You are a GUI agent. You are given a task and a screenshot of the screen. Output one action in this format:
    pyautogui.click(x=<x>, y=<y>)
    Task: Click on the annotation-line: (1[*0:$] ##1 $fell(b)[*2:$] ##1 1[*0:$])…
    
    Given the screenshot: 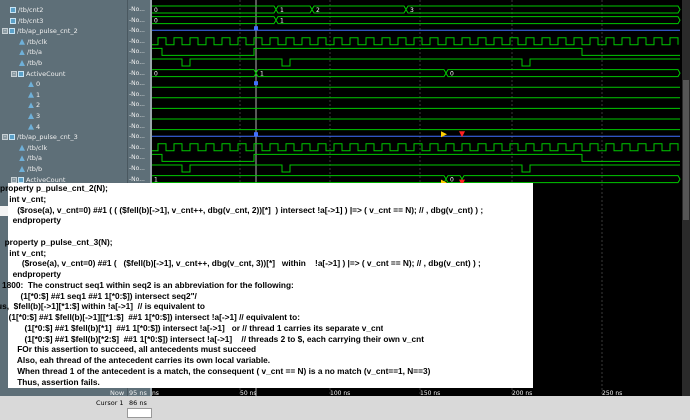 What is the action you would take?
    pyautogui.click(x=215, y=339)
    